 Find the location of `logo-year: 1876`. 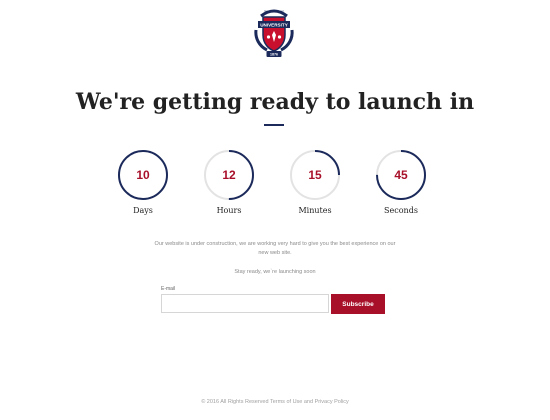

logo-year: 1876 is located at coordinates (274, 55).